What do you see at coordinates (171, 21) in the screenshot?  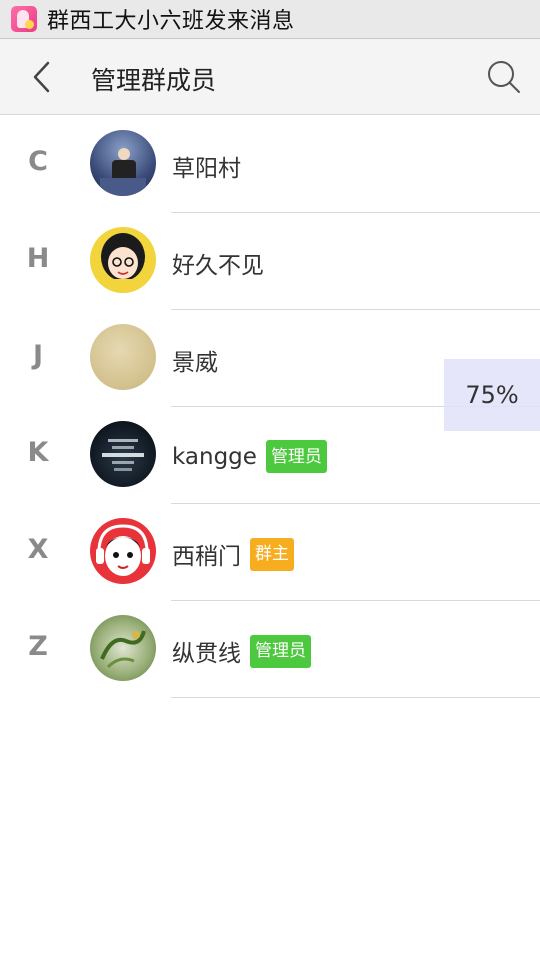 I see `notification-text: 群西工大小六班发来消息` at bounding box center [171, 21].